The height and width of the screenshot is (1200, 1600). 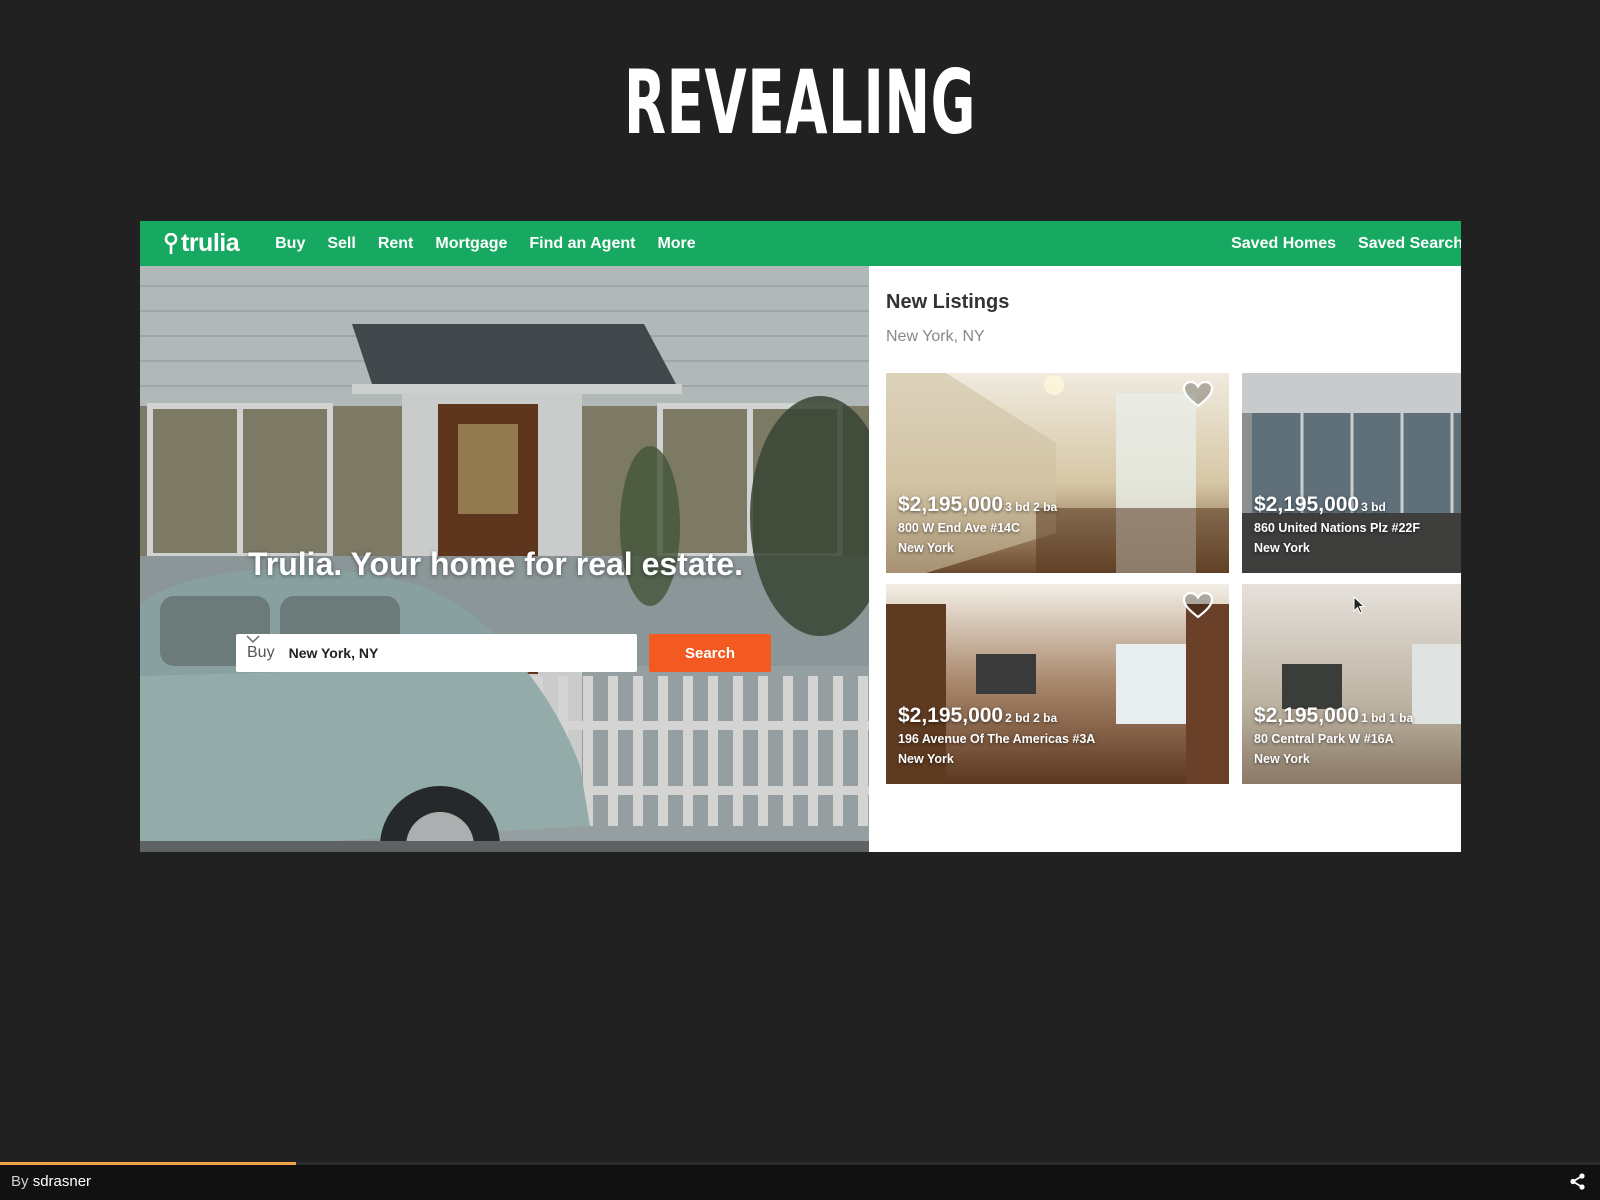 What do you see at coordinates (1387, 718) in the screenshot?
I see `listing-beds: 1 bd 1 ba` at bounding box center [1387, 718].